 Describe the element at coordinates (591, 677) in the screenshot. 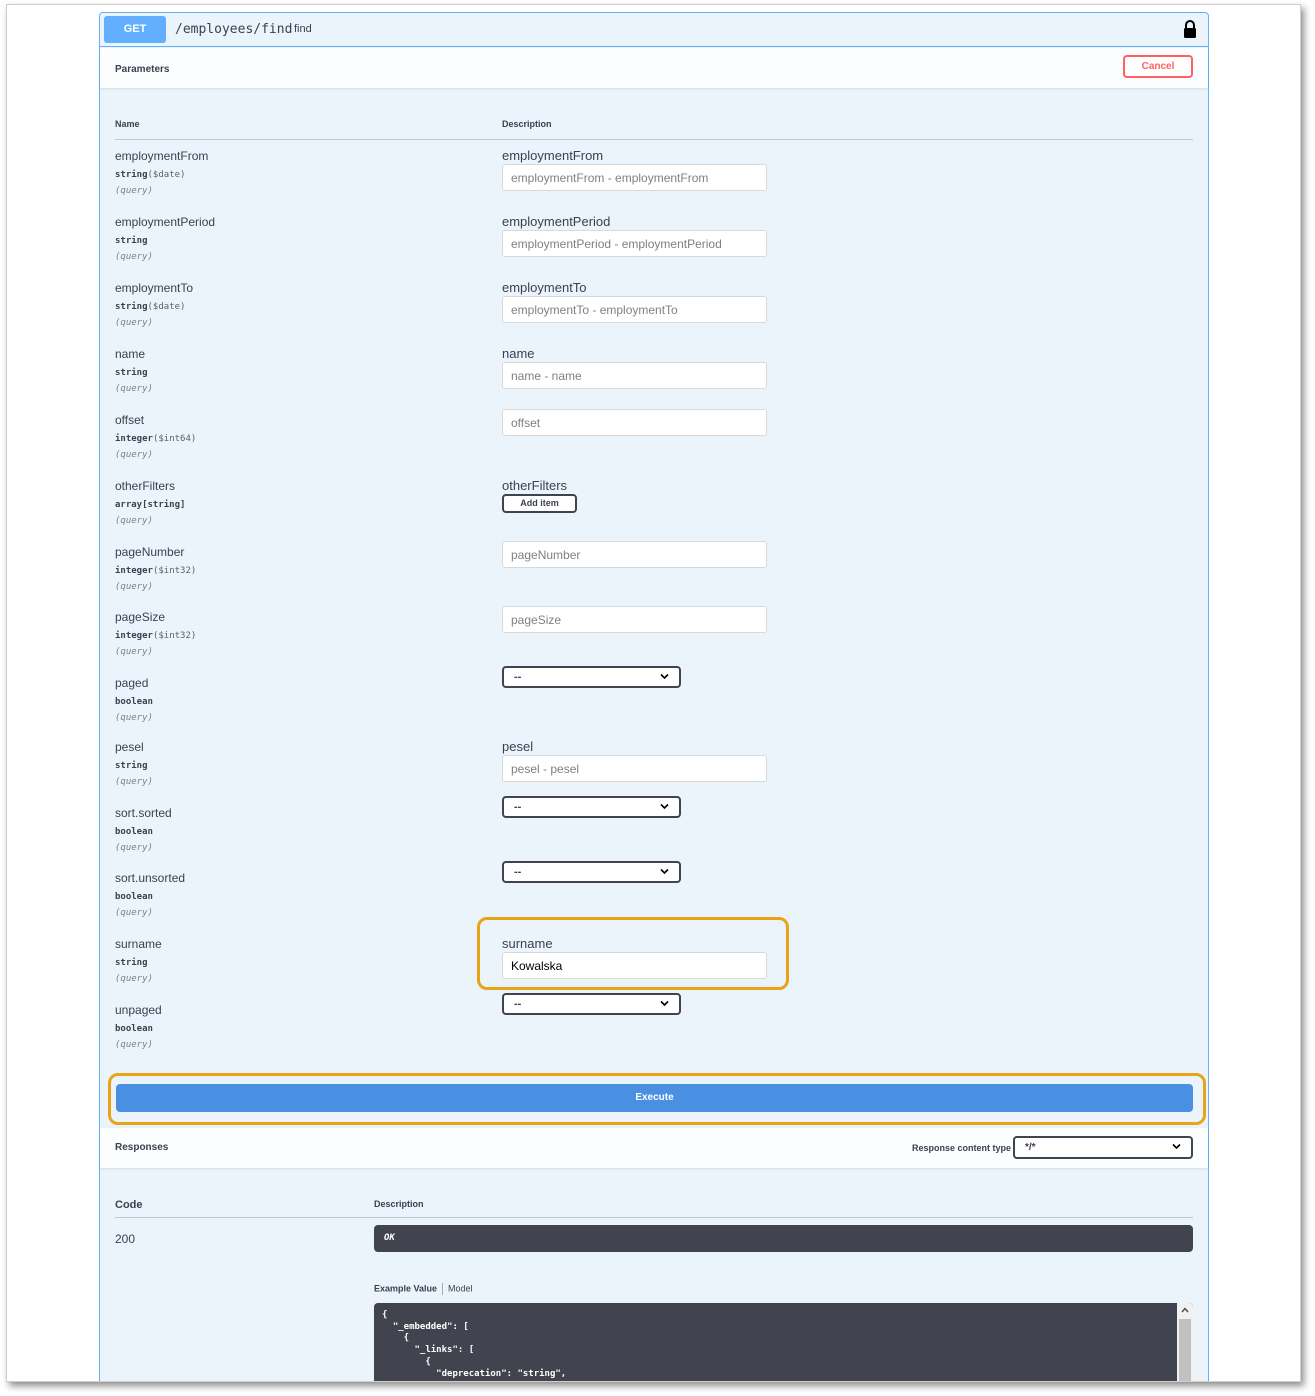

I see `param-select-paged: --` at that location.